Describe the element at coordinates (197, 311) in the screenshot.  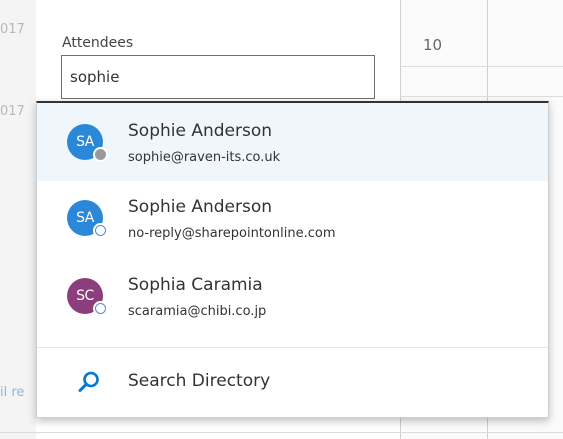
I see `suggestion-email: scaramia@chibi.co.jp` at that location.